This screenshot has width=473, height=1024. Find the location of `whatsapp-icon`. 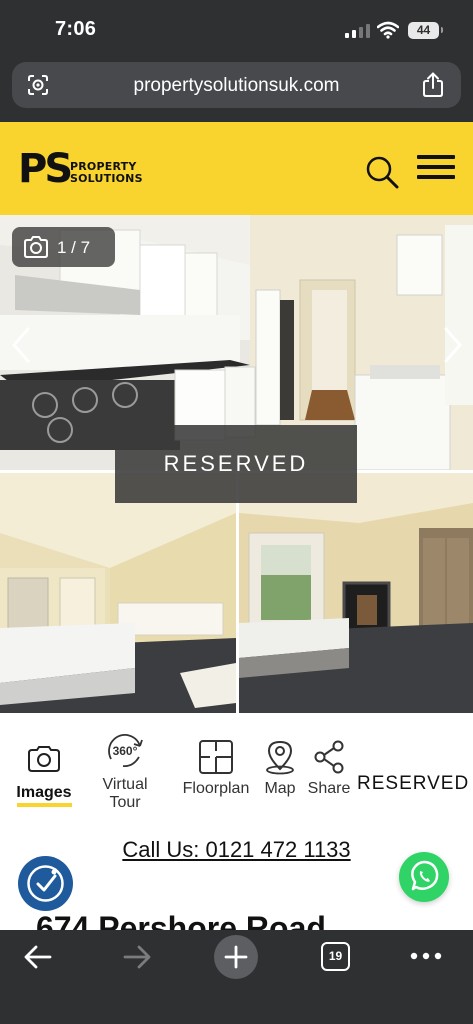

whatsapp-icon is located at coordinates (425, 875).